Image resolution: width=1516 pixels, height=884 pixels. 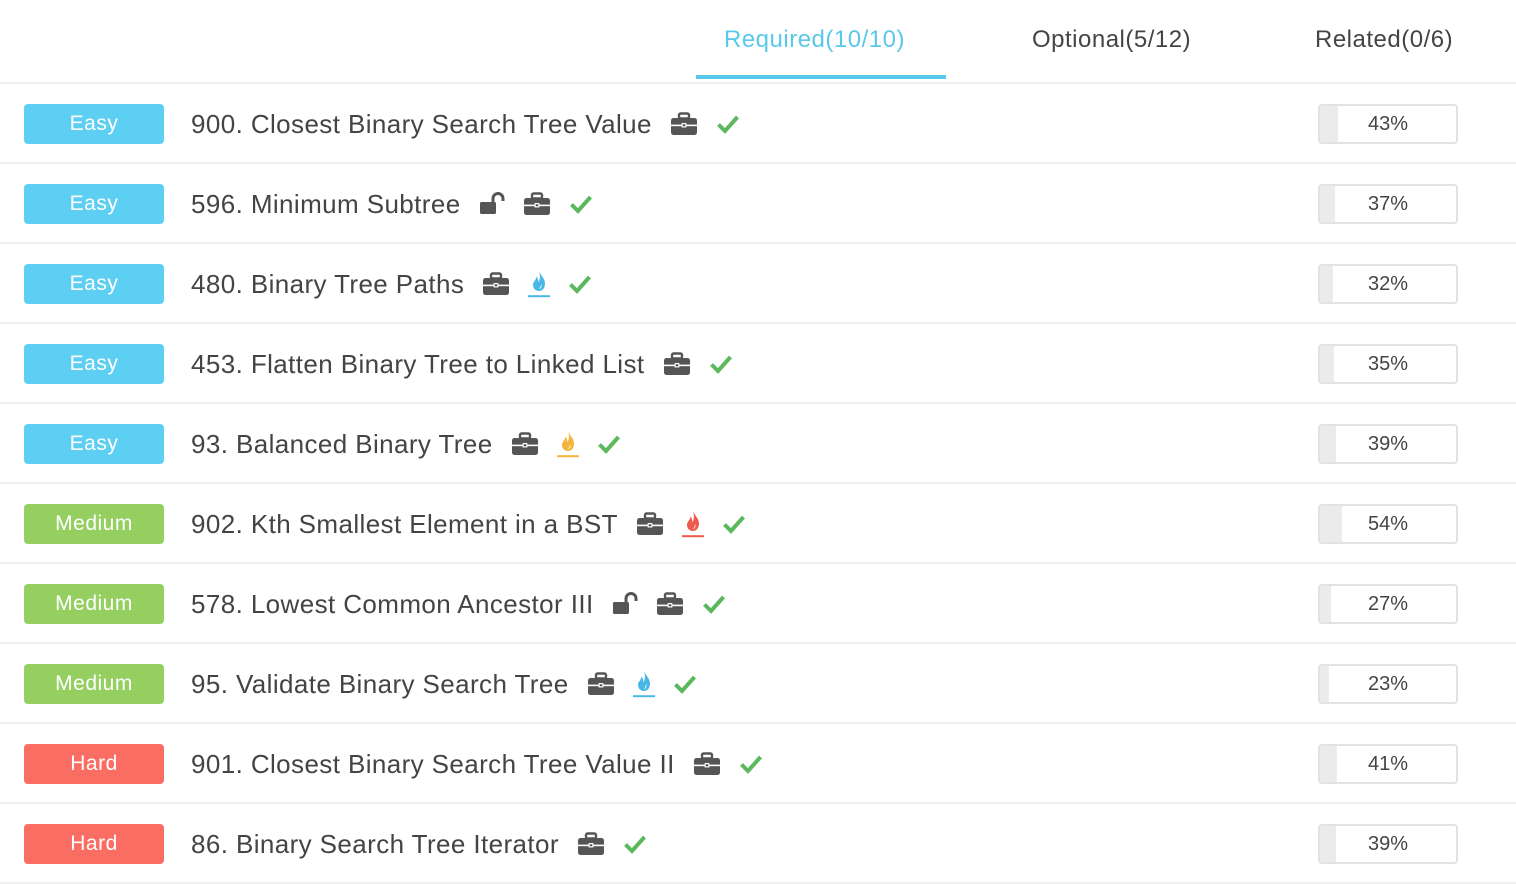 What do you see at coordinates (418, 364) in the screenshot?
I see `problem-title-link: 453. Flatten Binary Tree to Linked List` at bounding box center [418, 364].